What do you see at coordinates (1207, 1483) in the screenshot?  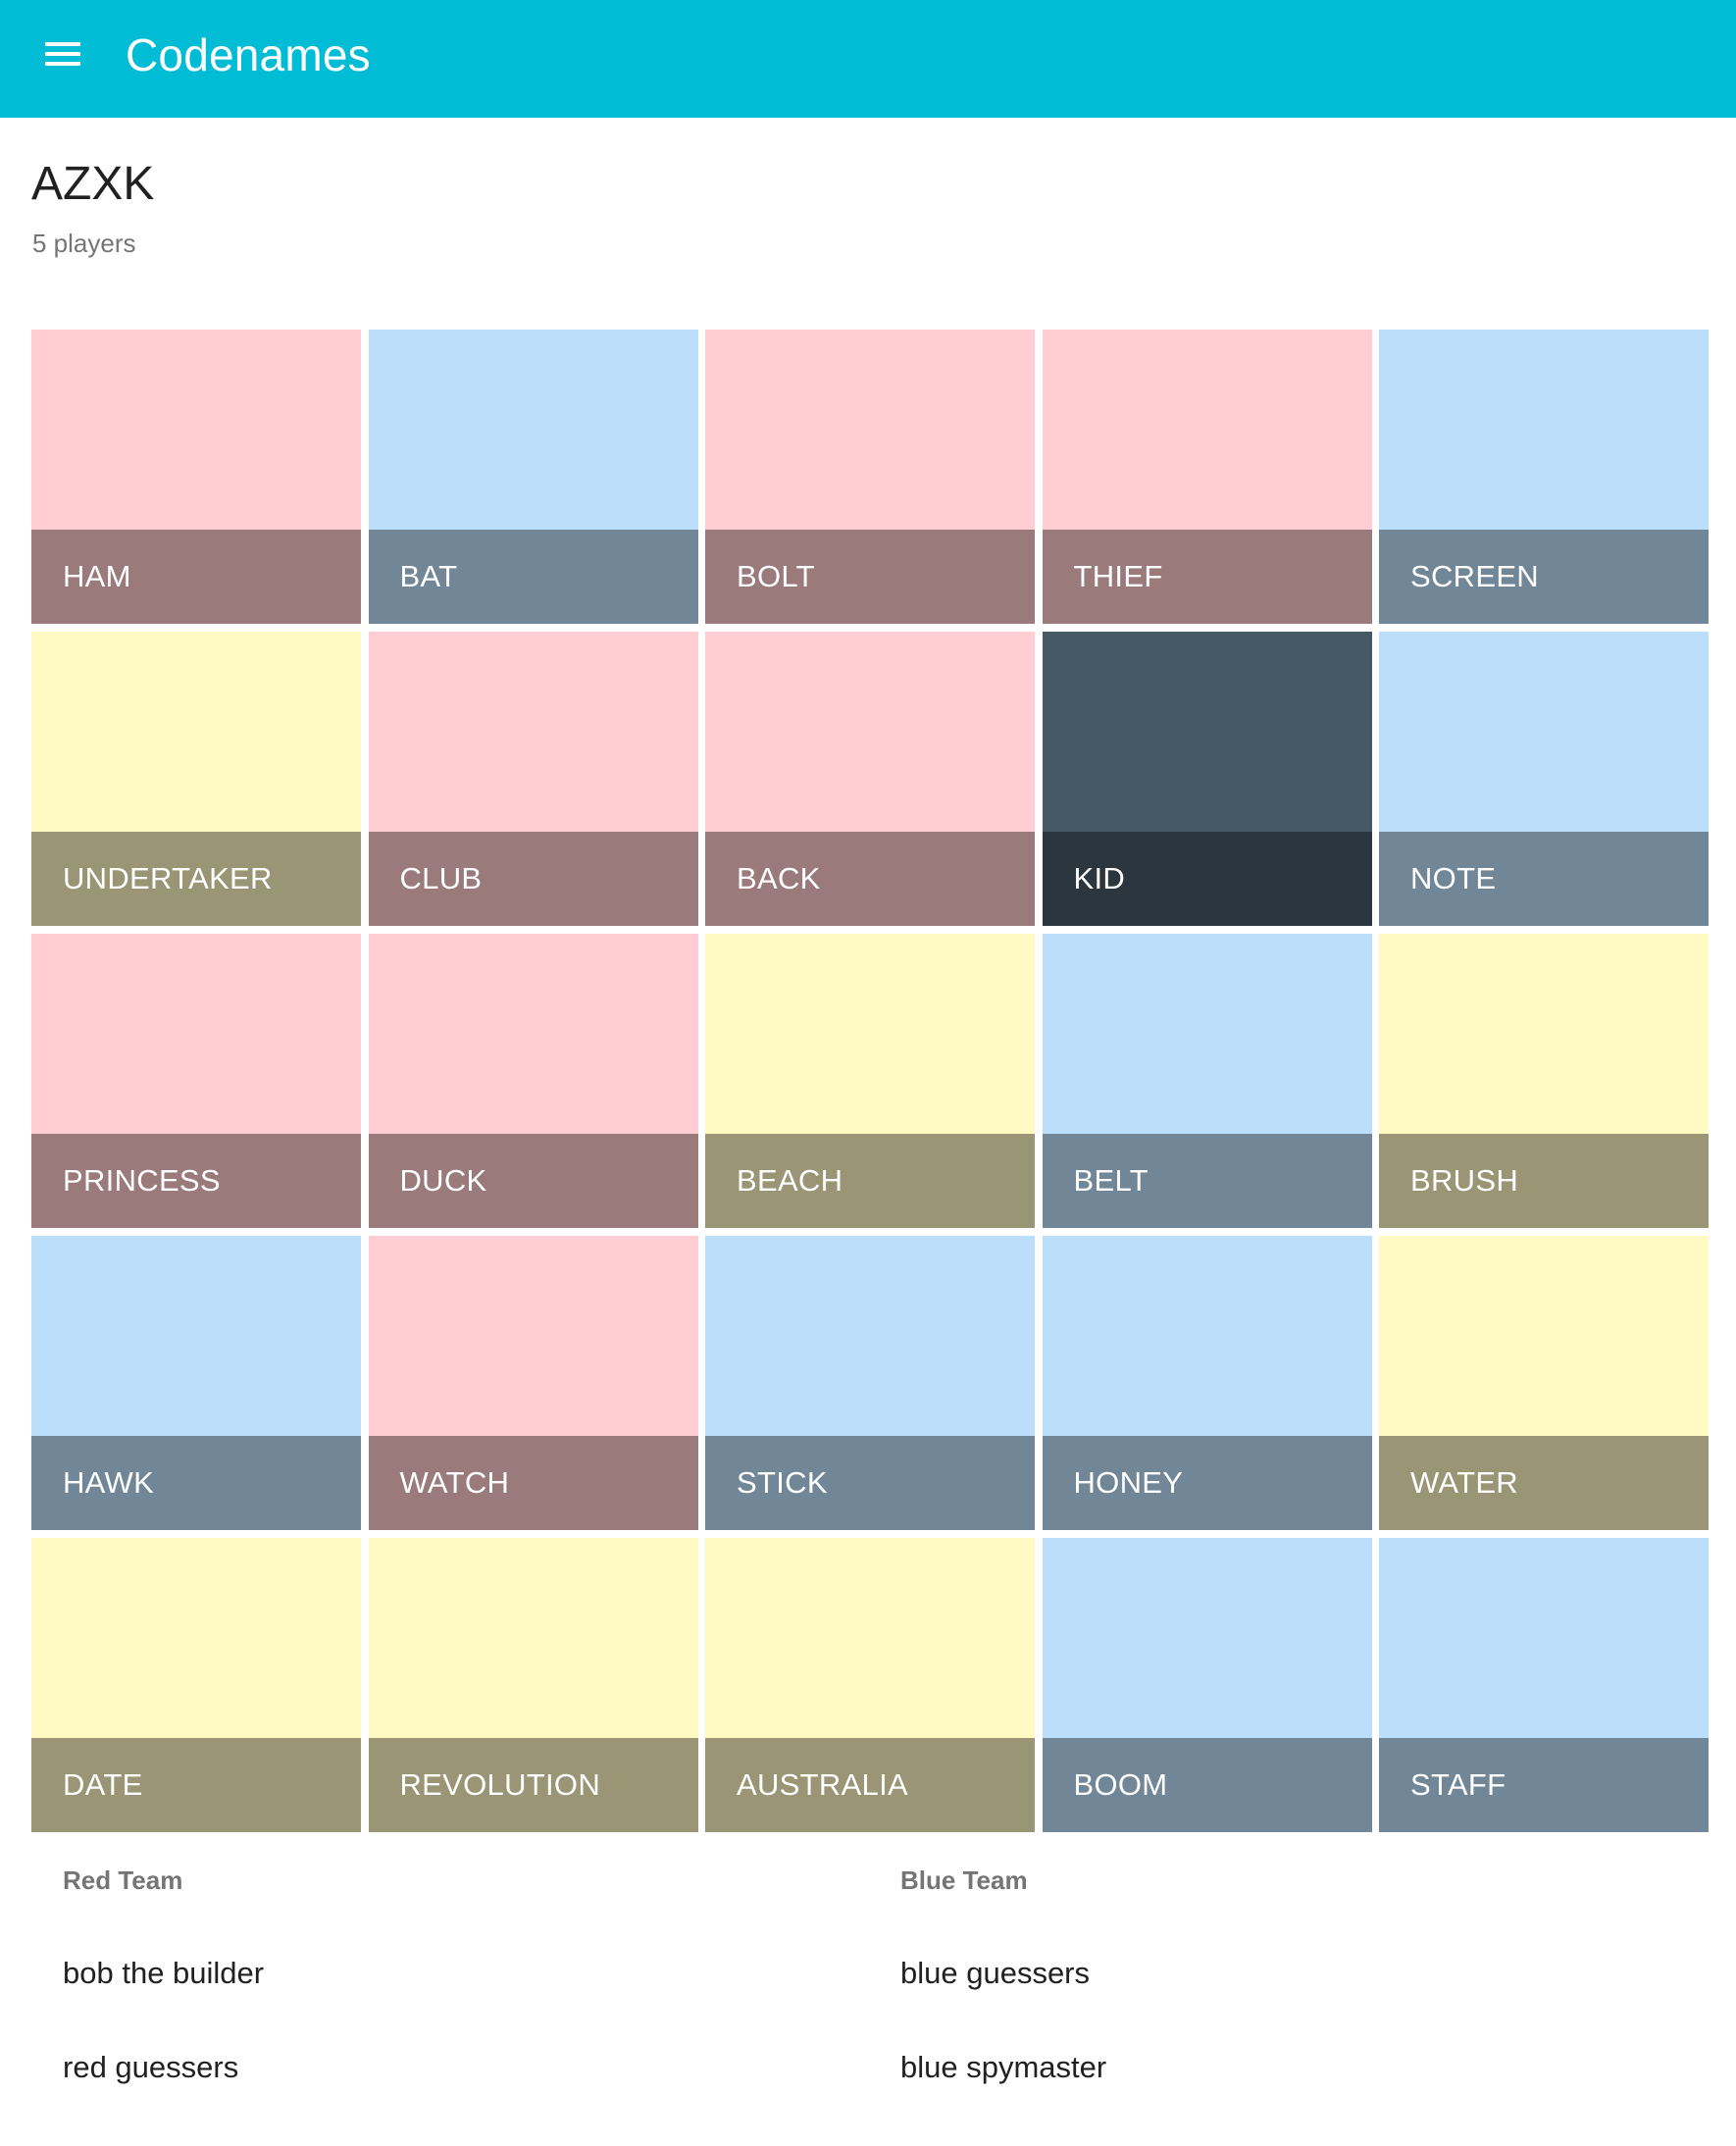 I see `word-card-label-band: HONEY` at bounding box center [1207, 1483].